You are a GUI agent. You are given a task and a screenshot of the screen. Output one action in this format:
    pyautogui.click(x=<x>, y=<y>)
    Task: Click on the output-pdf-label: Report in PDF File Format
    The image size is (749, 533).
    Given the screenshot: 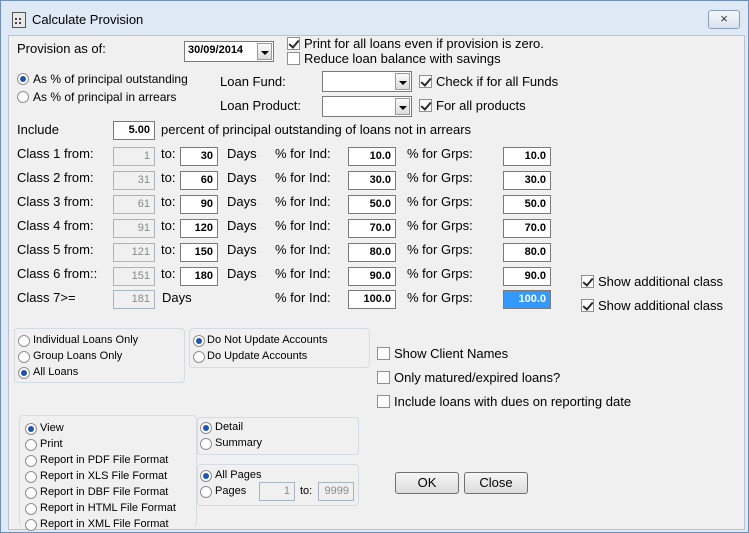 What is the action you would take?
    pyautogui.click(x=104, y=460)
    